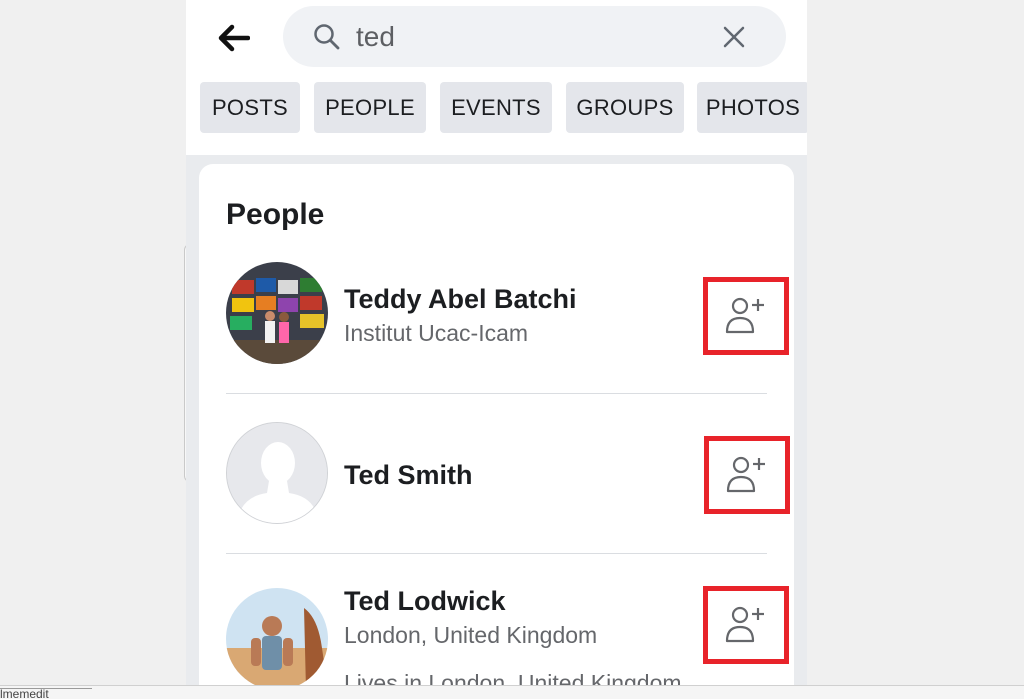 Image resolution: width=1024 pixels, height=699 pixels. I want to click on back-button, so click(234, 38).